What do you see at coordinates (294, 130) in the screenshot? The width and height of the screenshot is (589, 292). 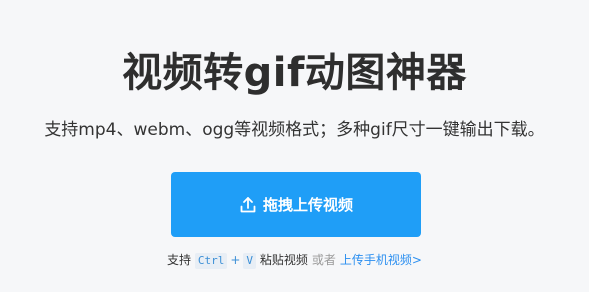 I see `page-subtitle: 支持mp4、webm、ogg等视频格式；多种gif尺寸一键输出下载。` at bounding box center [294, 130].